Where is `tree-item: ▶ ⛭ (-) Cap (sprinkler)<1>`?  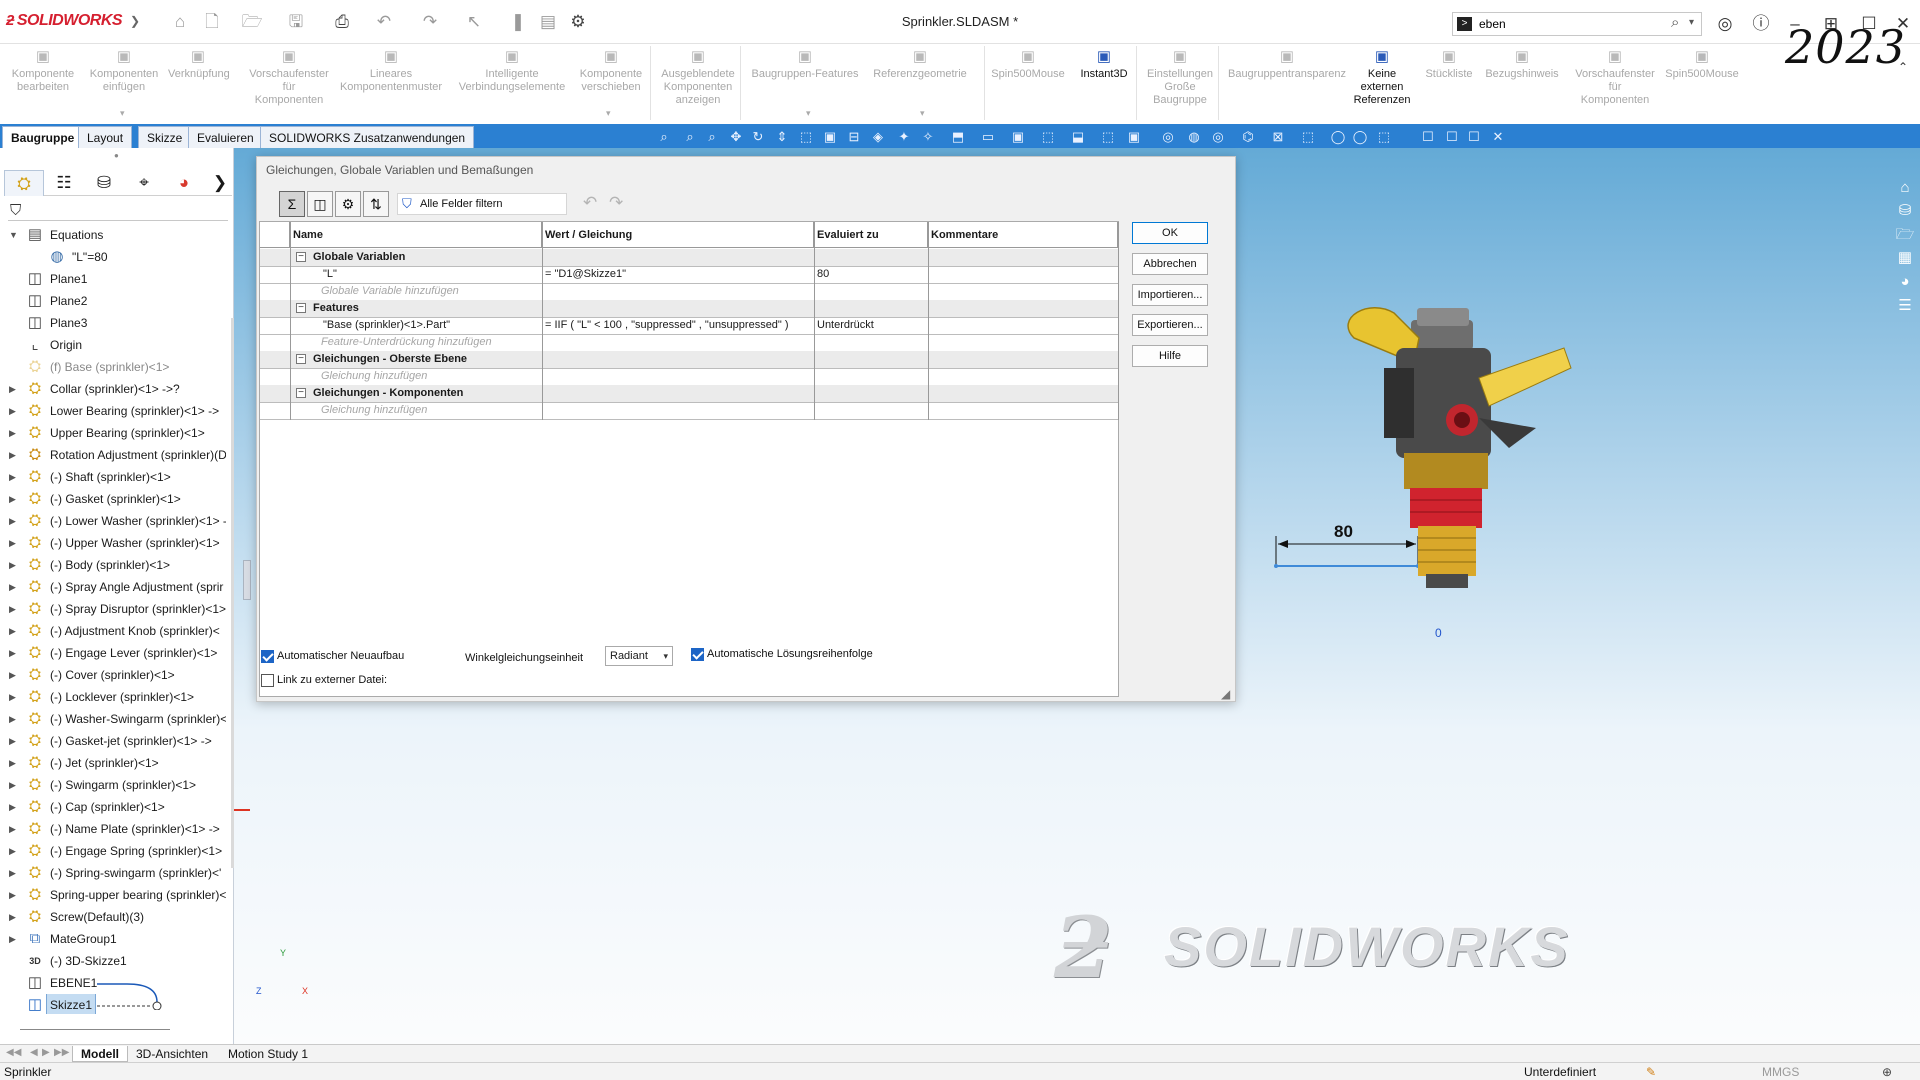
tree-item: ▶ ⛭ (-) Cap (sprinkler)<1> is located at coordinates (113, 807).